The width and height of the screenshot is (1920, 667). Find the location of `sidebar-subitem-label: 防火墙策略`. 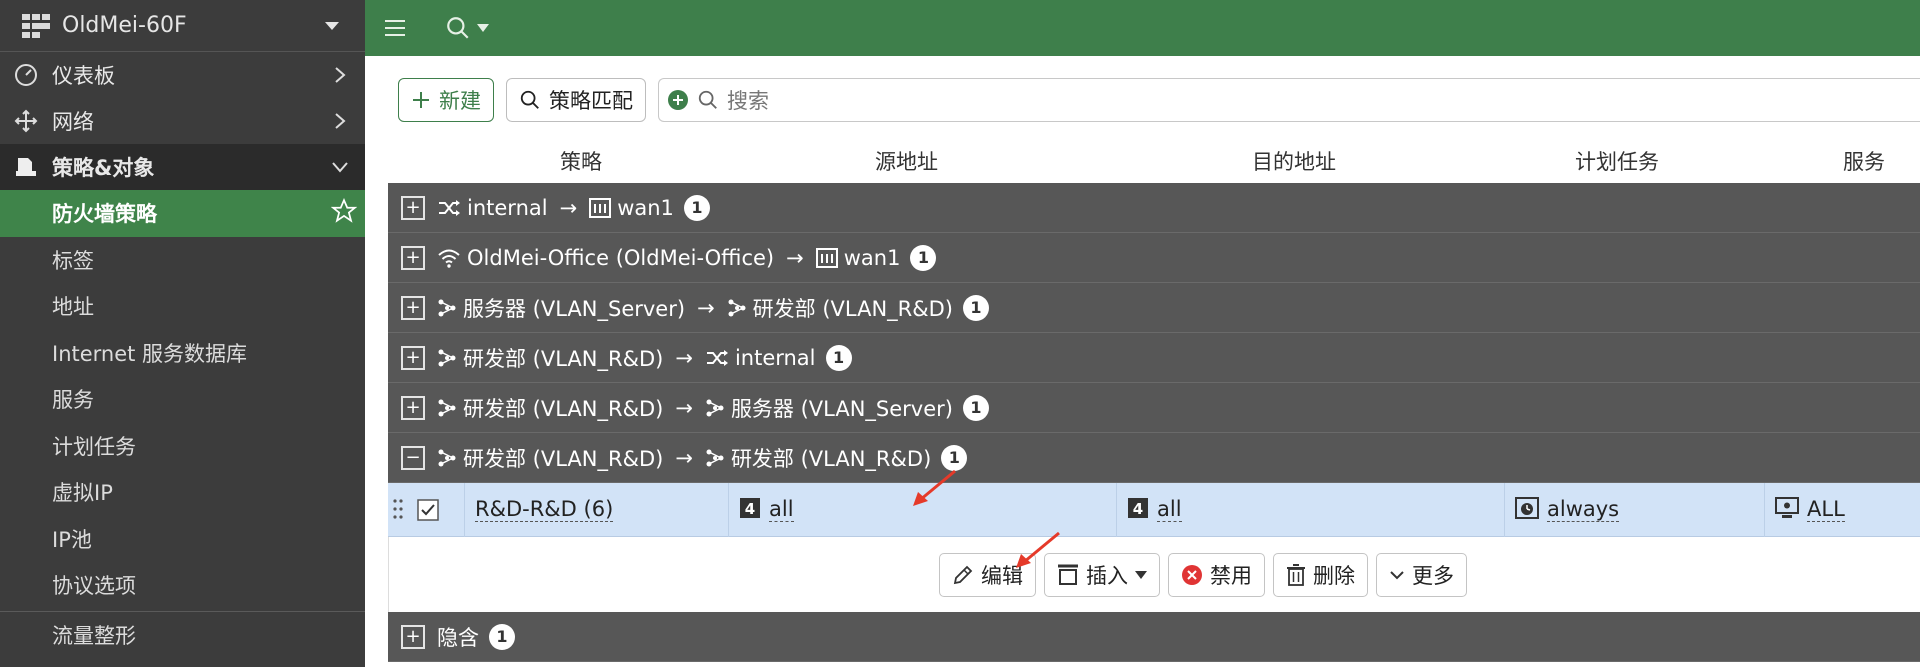

sidebar-subitem-label: 防火墙策略 is located at coordinates (104, 214).